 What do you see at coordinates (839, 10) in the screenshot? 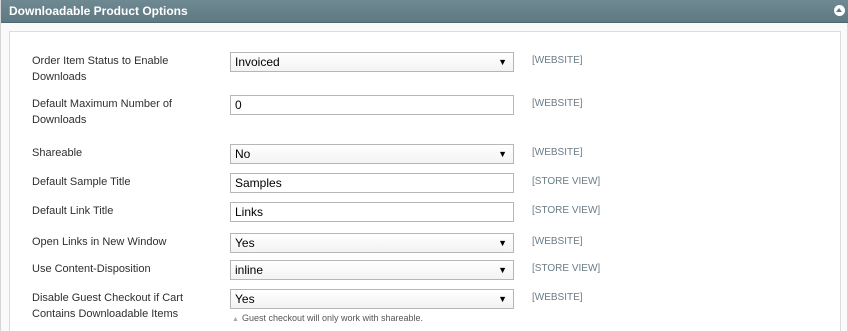
I see `collapse-icon` at bounding box center [839, 10].